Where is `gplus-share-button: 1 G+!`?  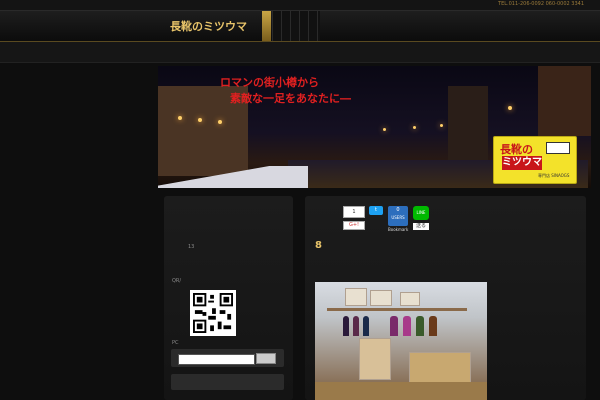
gplus-share-button: 1 G+! is located at coordinates (354, 218).